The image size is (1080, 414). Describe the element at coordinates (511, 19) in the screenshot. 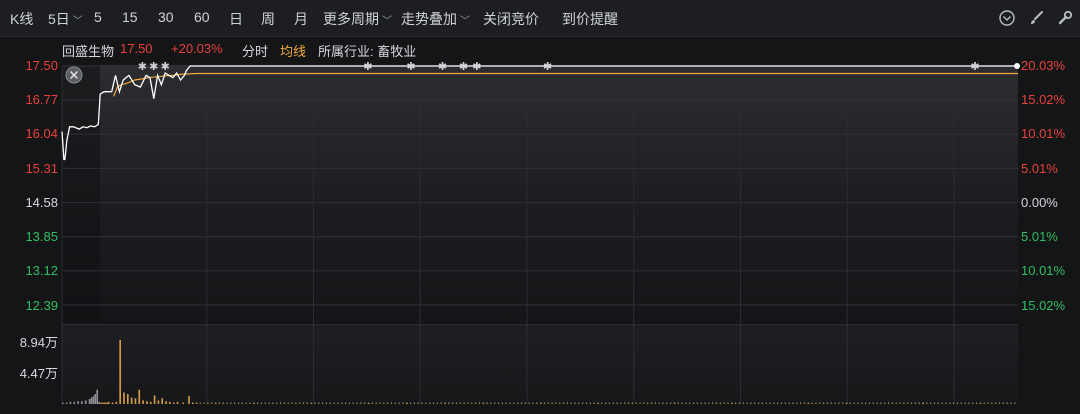

I see `close-auction-button: 关闭竞价` at that location.